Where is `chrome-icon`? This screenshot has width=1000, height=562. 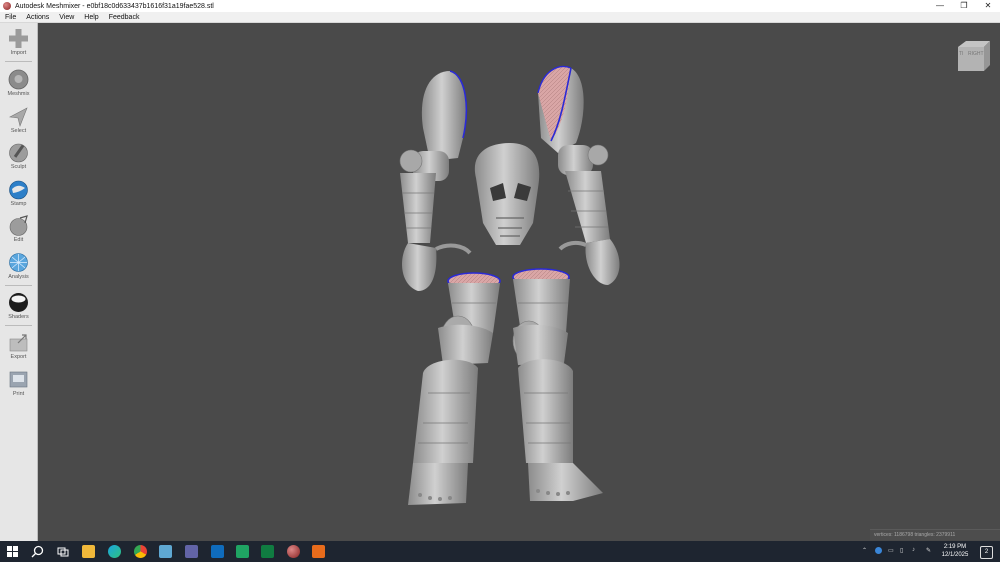
chrome-icon is located at coordinates (140, 551).